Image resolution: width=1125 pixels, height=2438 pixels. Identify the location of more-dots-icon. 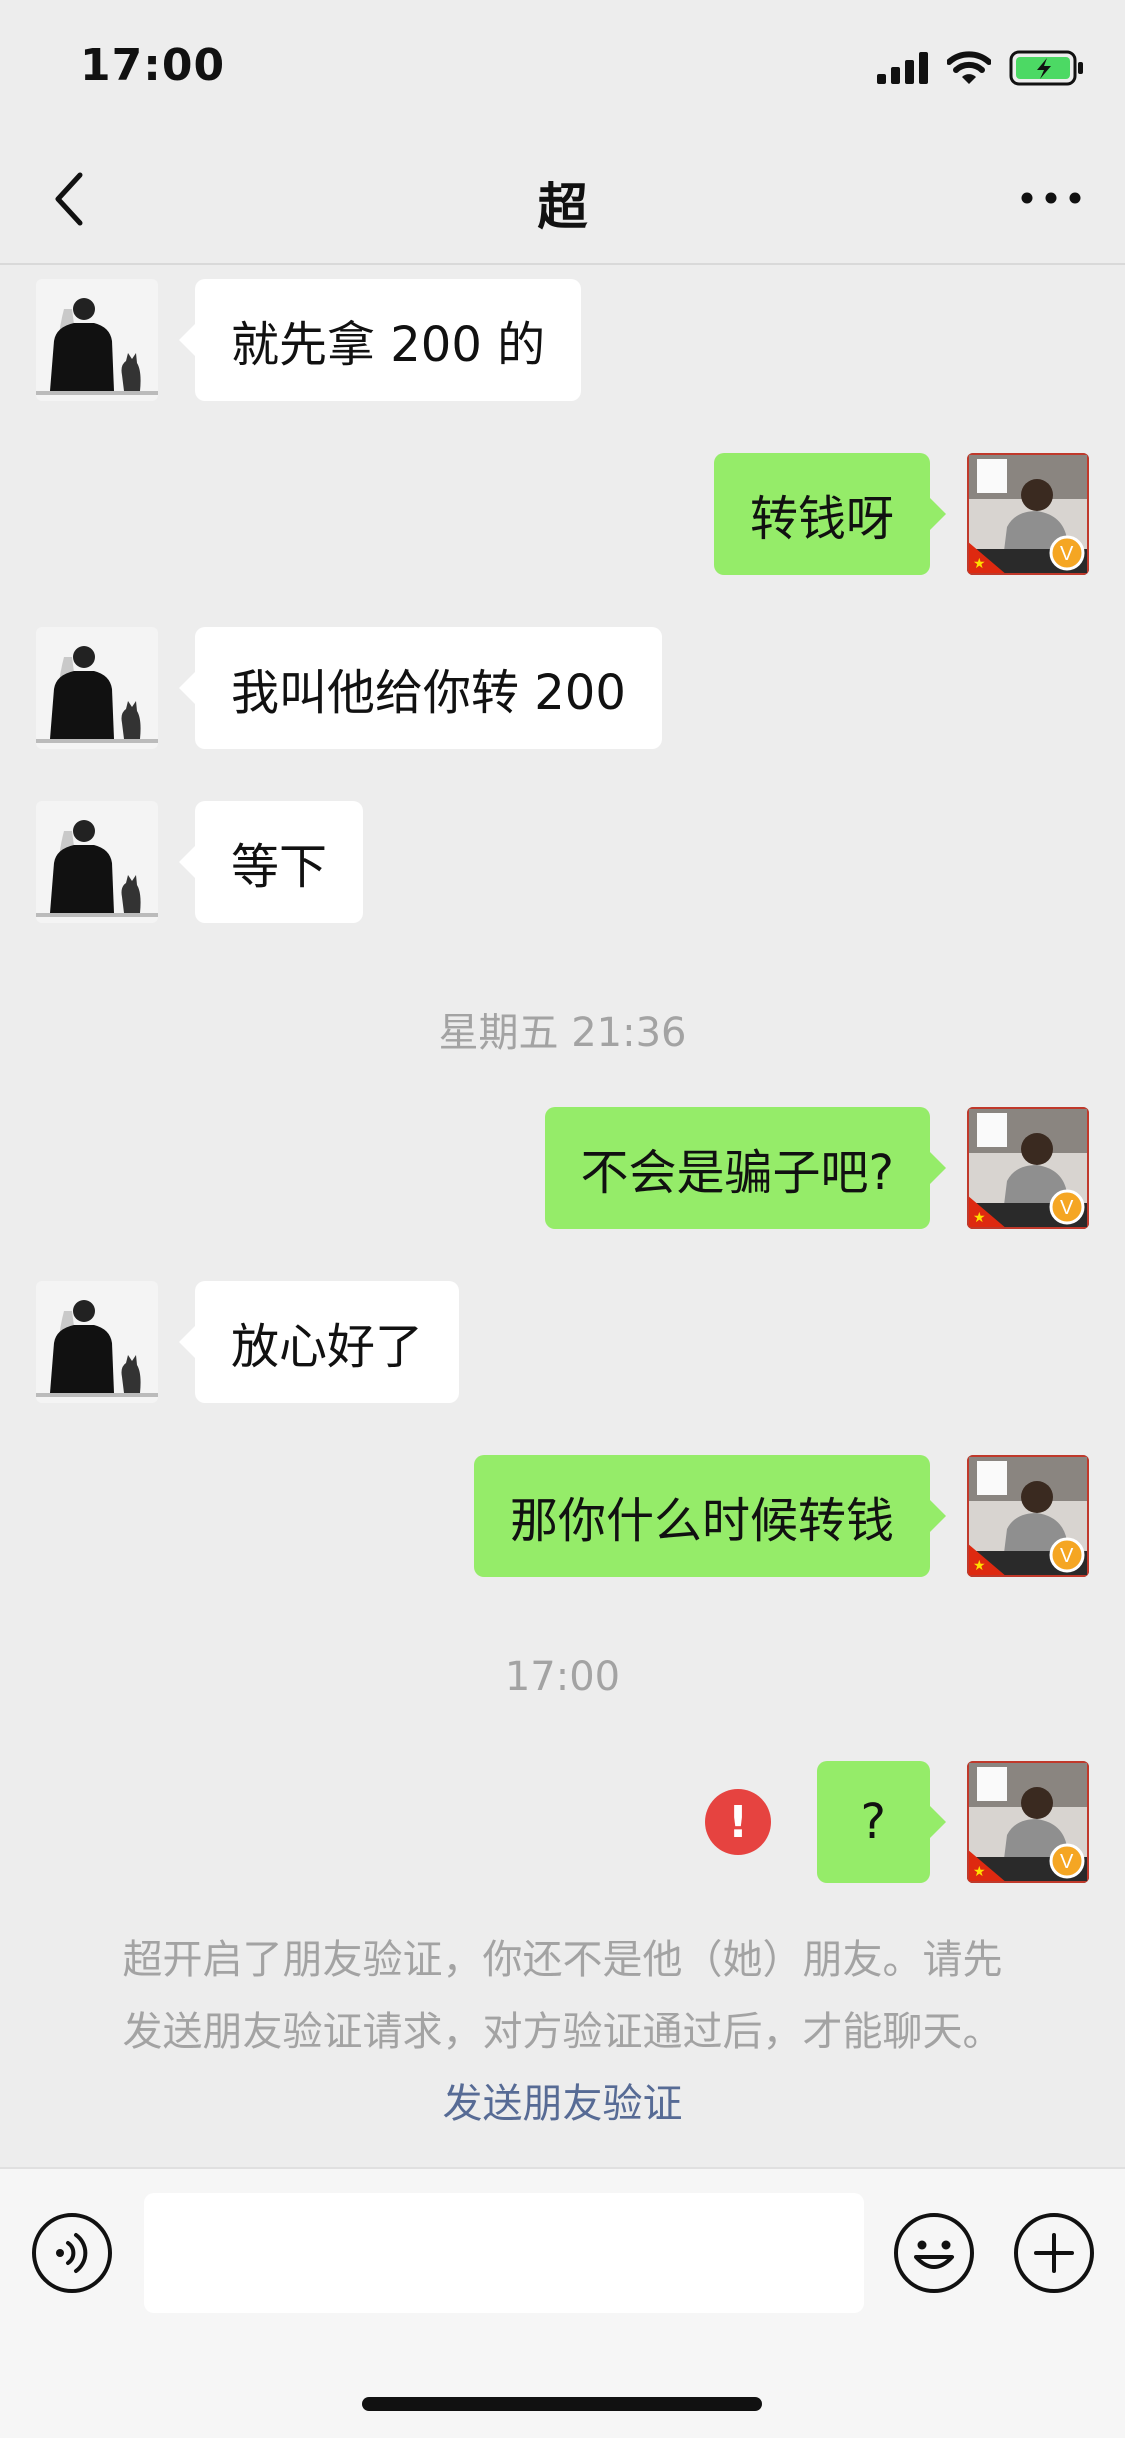
(1051, 198).